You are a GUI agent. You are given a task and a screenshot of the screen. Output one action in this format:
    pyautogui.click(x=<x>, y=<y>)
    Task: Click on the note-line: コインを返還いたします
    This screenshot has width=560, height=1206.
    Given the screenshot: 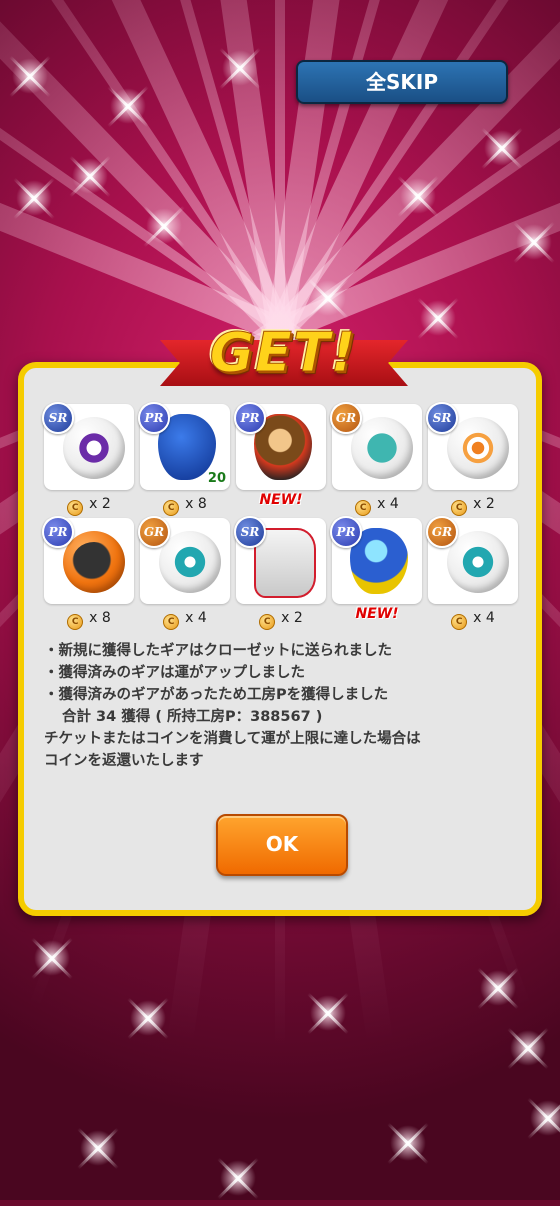 What is the action you would take?
    pyautogui.click(x=124, y=761)
    